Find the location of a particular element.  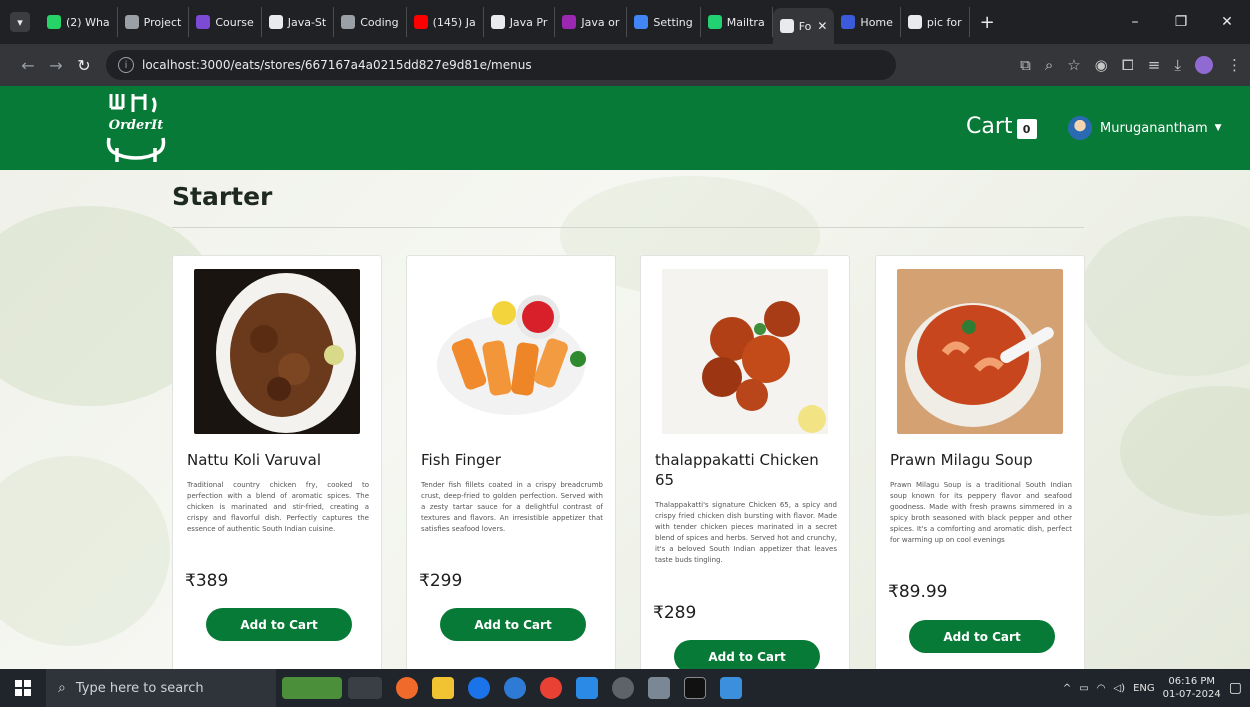

logo-text: OrderIt is located at coordinates (136, 125).